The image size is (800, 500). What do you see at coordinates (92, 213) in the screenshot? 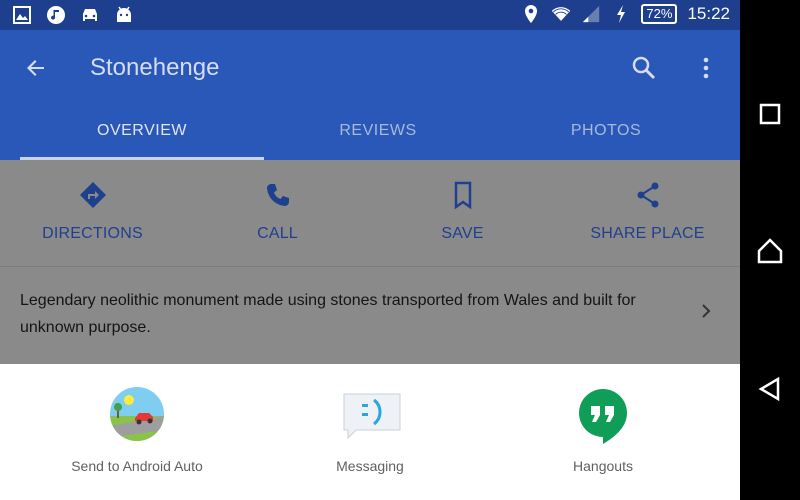
I see `directions-button: DIRECTIONS` at bounding box center [92, 213].